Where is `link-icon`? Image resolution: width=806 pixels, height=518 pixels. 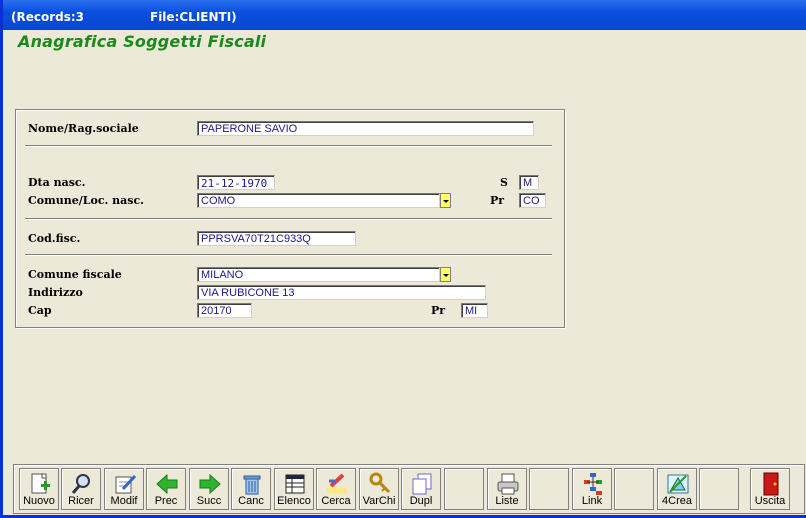 link-icon is located at coordinates (593, 484).